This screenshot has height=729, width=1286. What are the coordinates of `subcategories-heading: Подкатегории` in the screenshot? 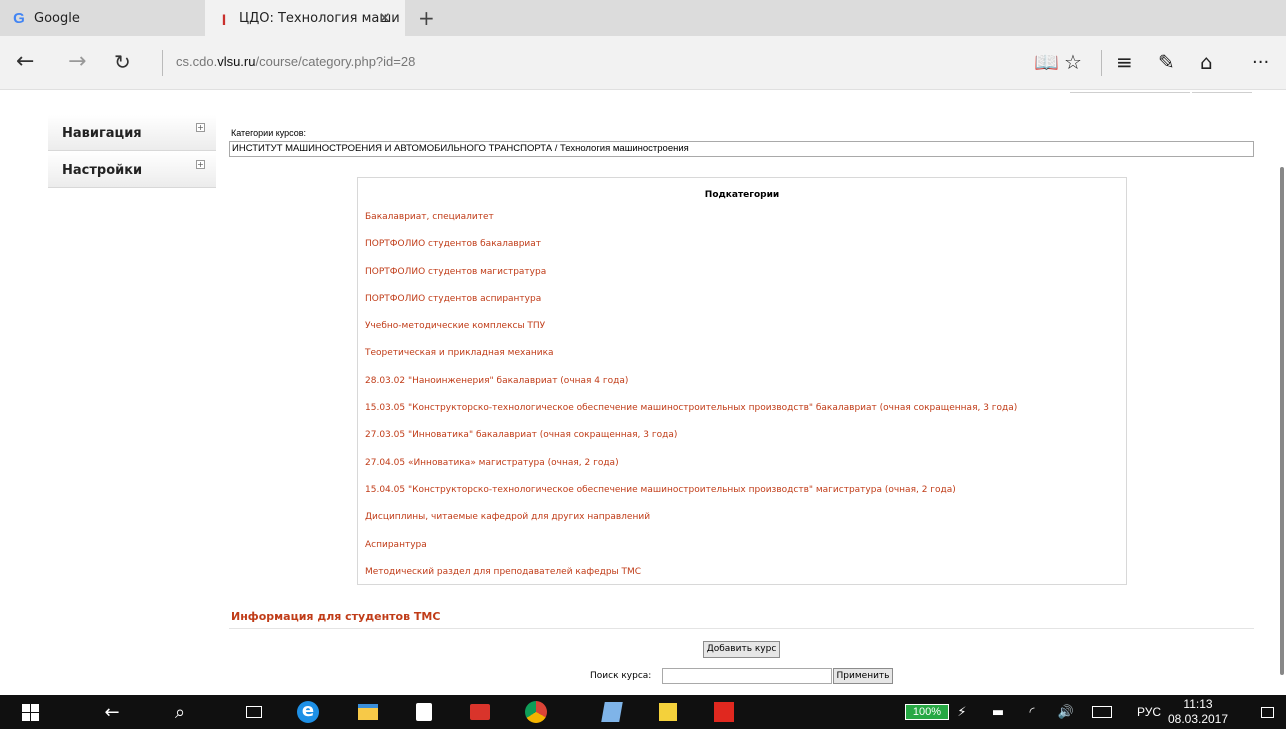 It's located at (742, 195).